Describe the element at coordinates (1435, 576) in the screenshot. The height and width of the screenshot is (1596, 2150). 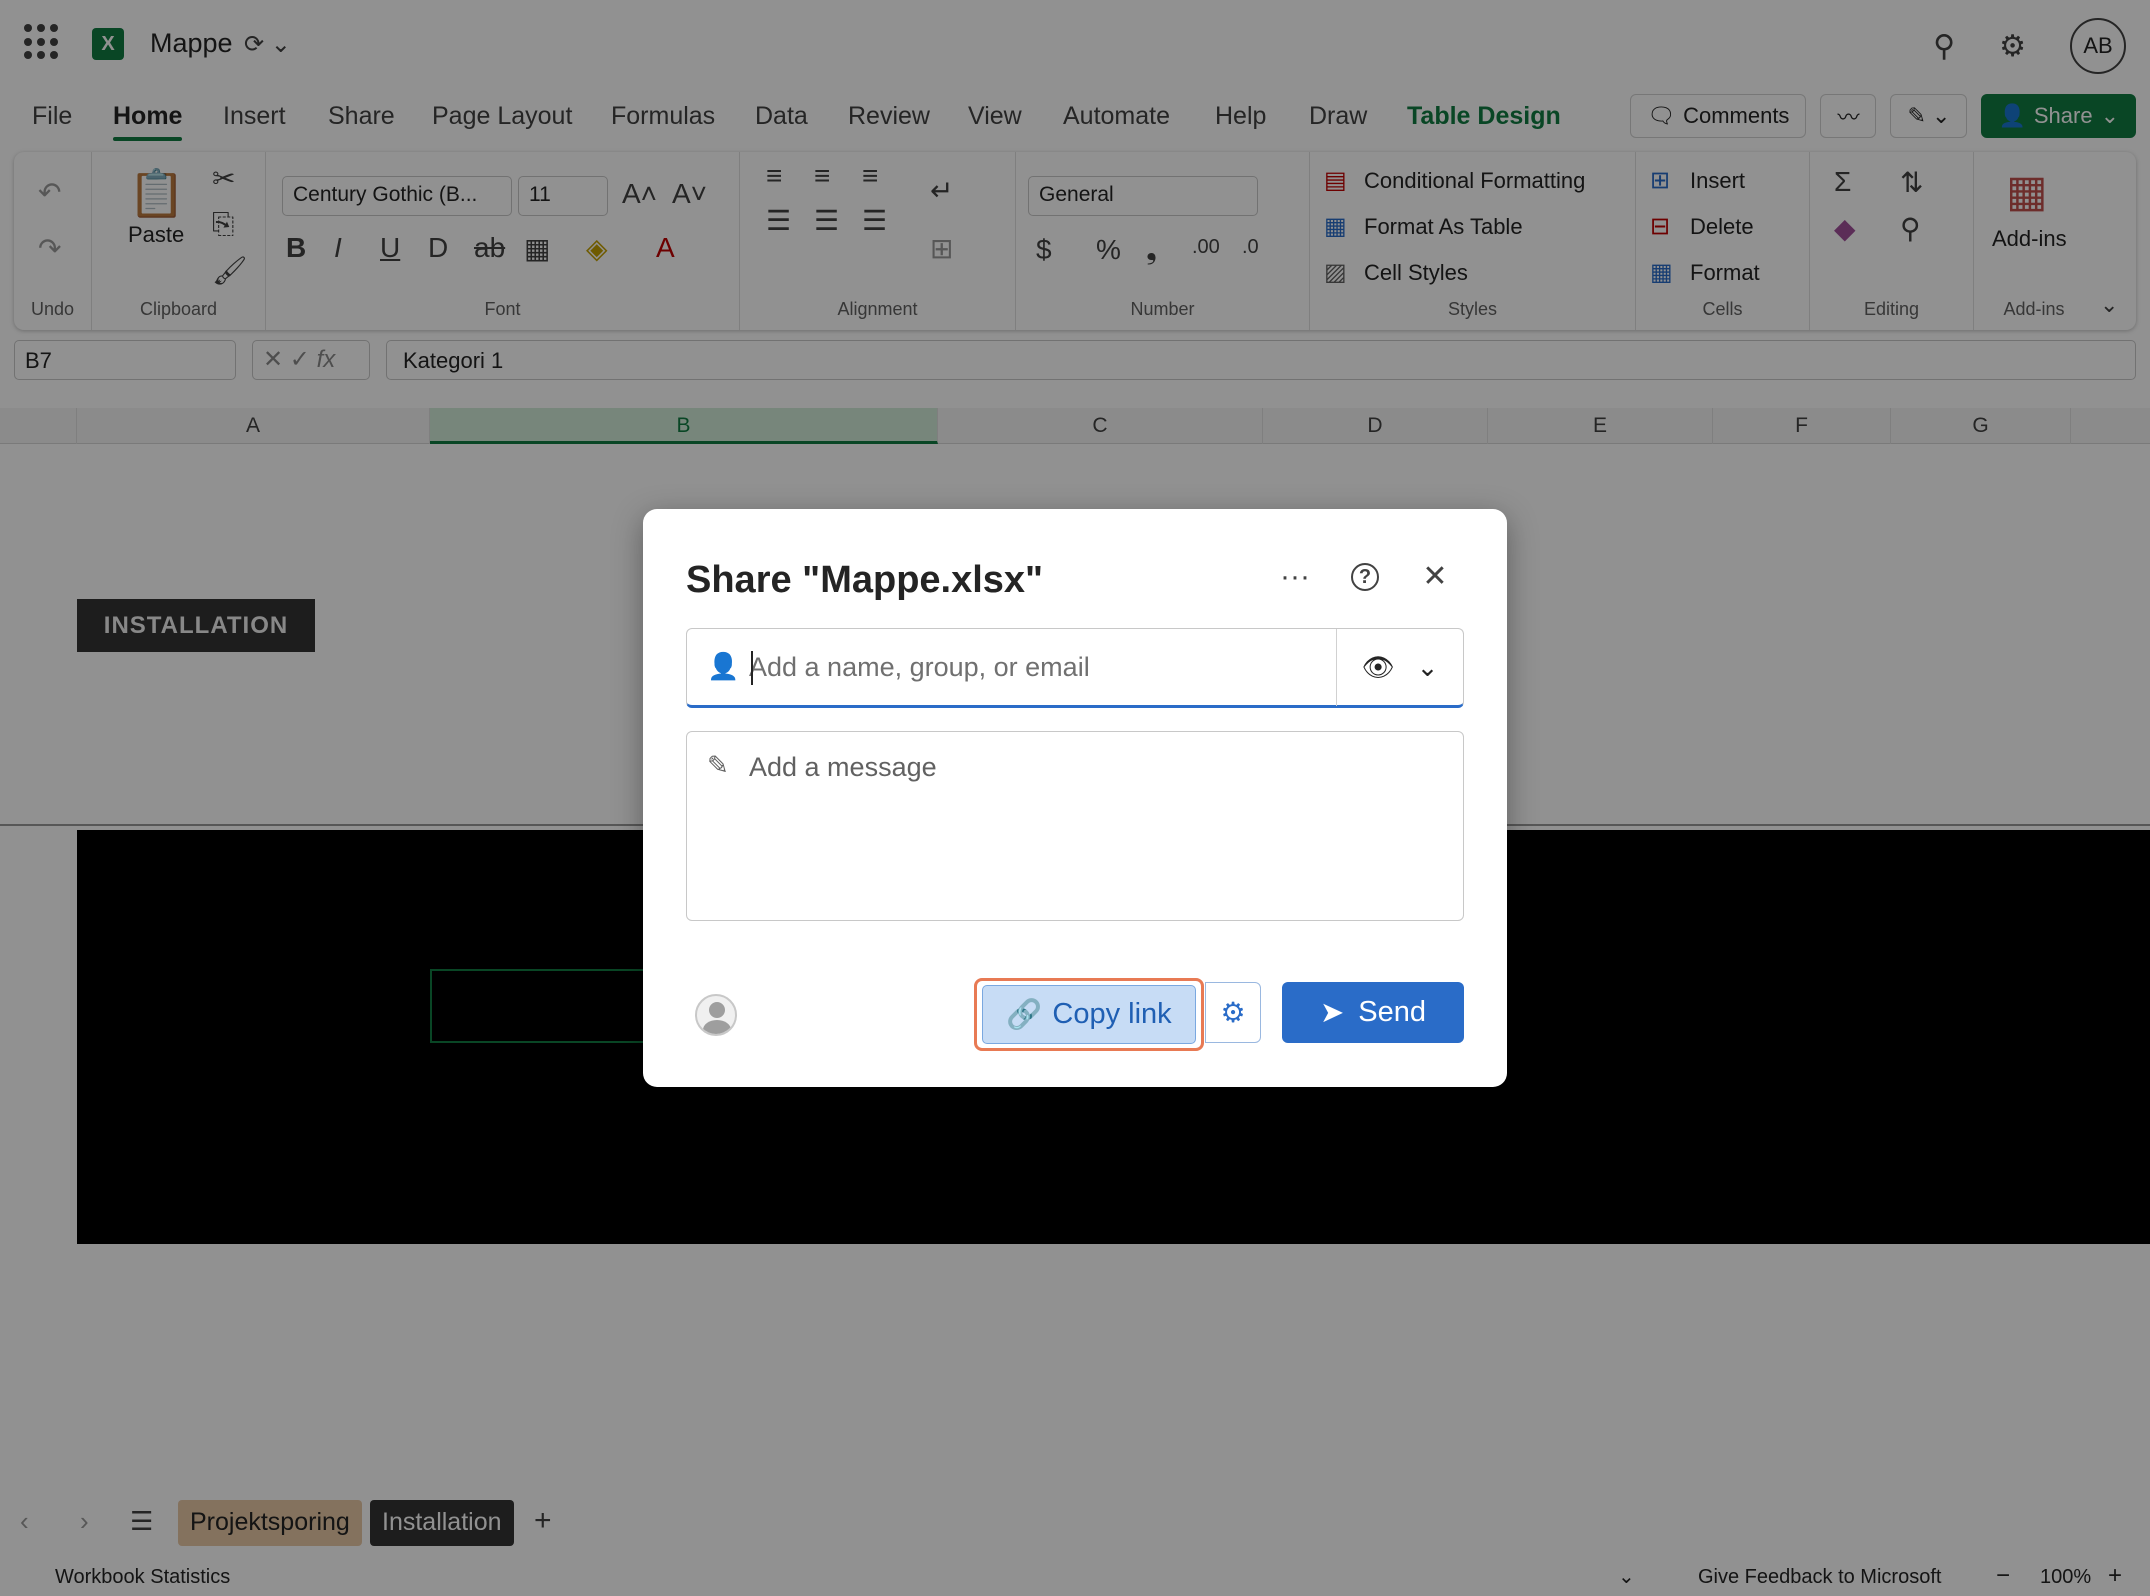
I see `close-icon: ✕` at that location.